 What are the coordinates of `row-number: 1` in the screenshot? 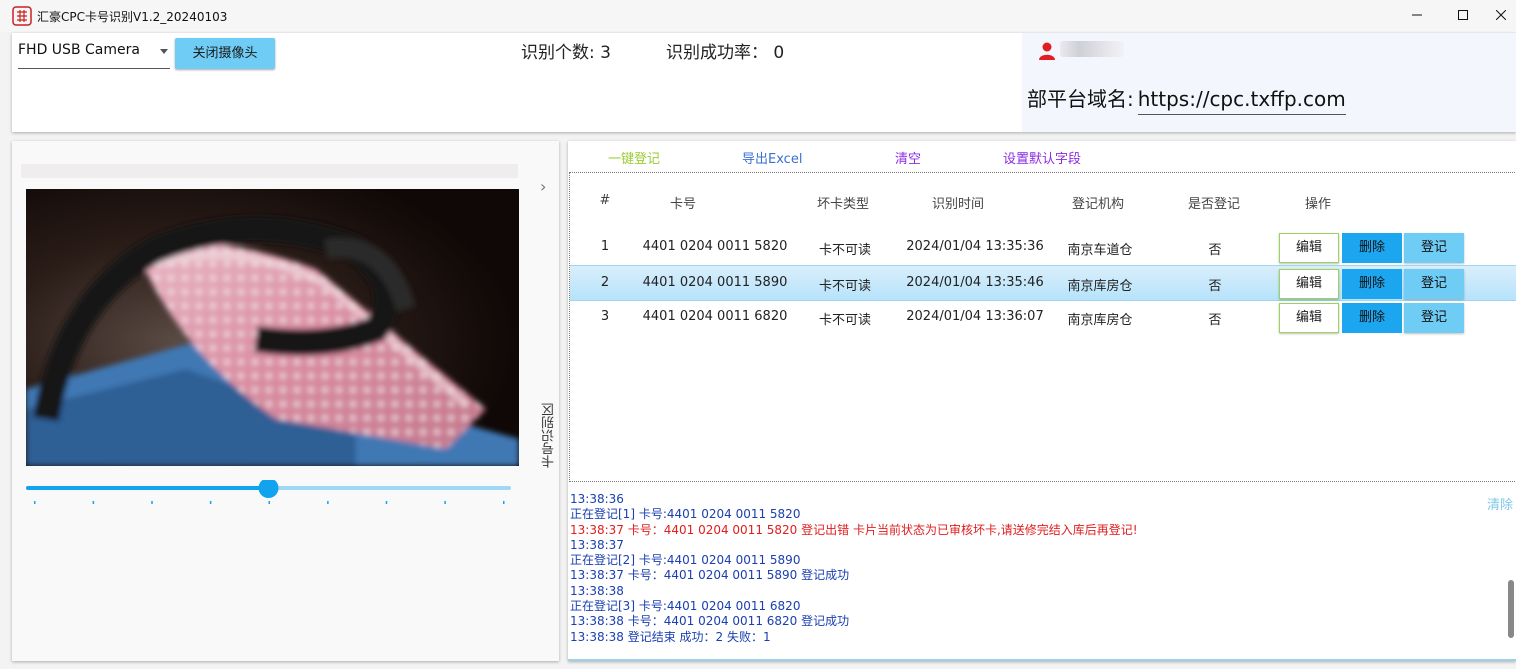 It's located at (605, 246).